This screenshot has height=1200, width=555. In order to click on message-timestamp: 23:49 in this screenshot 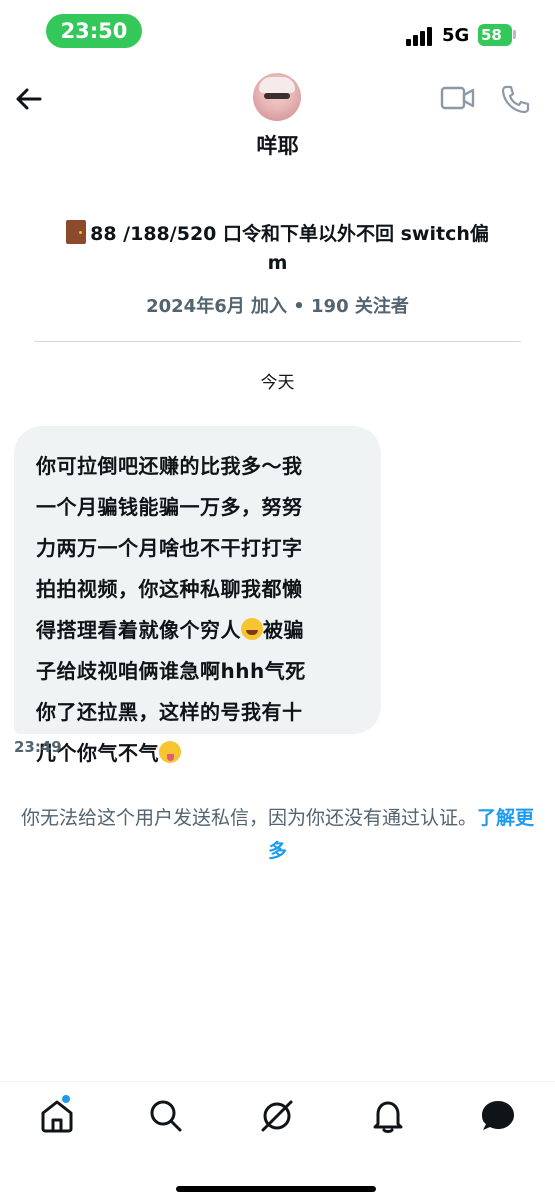, I will do `click(38, 747)`.